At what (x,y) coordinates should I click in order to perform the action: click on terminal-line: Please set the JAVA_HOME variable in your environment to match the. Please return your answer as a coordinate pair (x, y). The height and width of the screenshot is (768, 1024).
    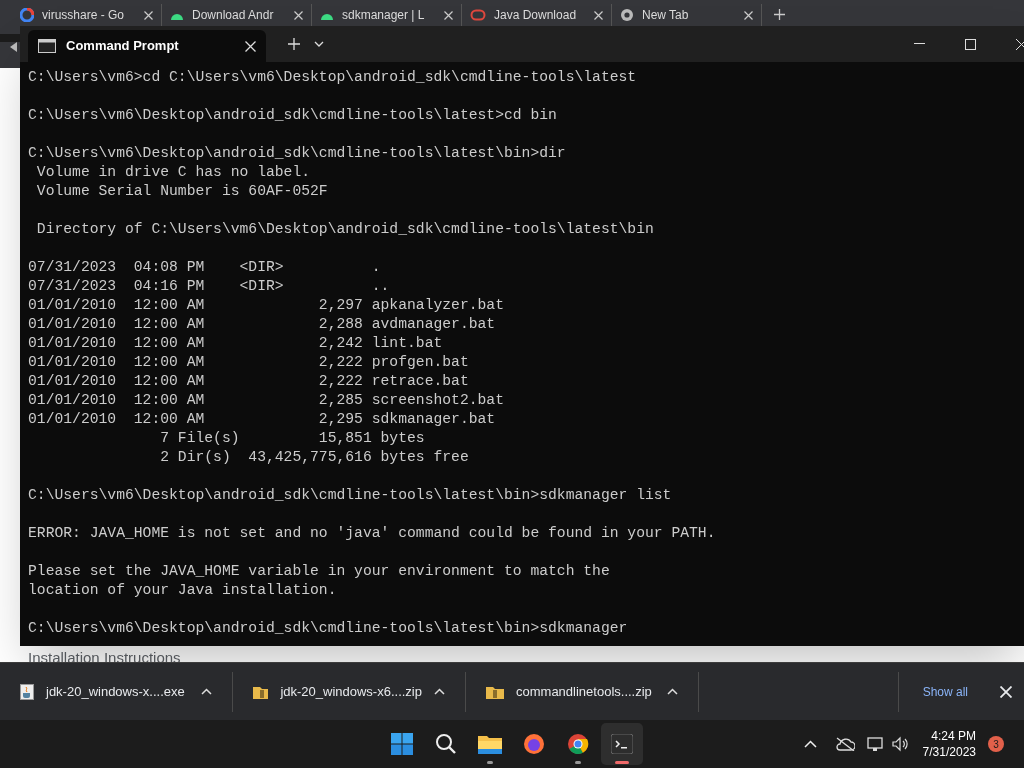
    Looking at the image, I should click on (319, 571).